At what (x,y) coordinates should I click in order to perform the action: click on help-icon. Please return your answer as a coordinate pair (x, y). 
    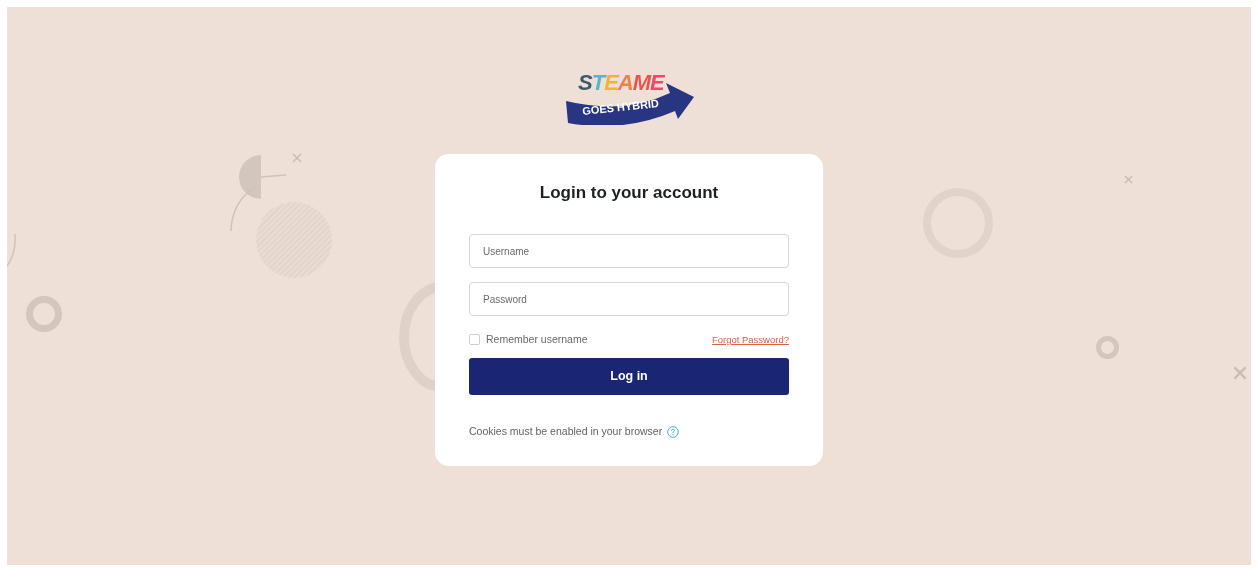
    Looking at the image, I should click on (673, 431).